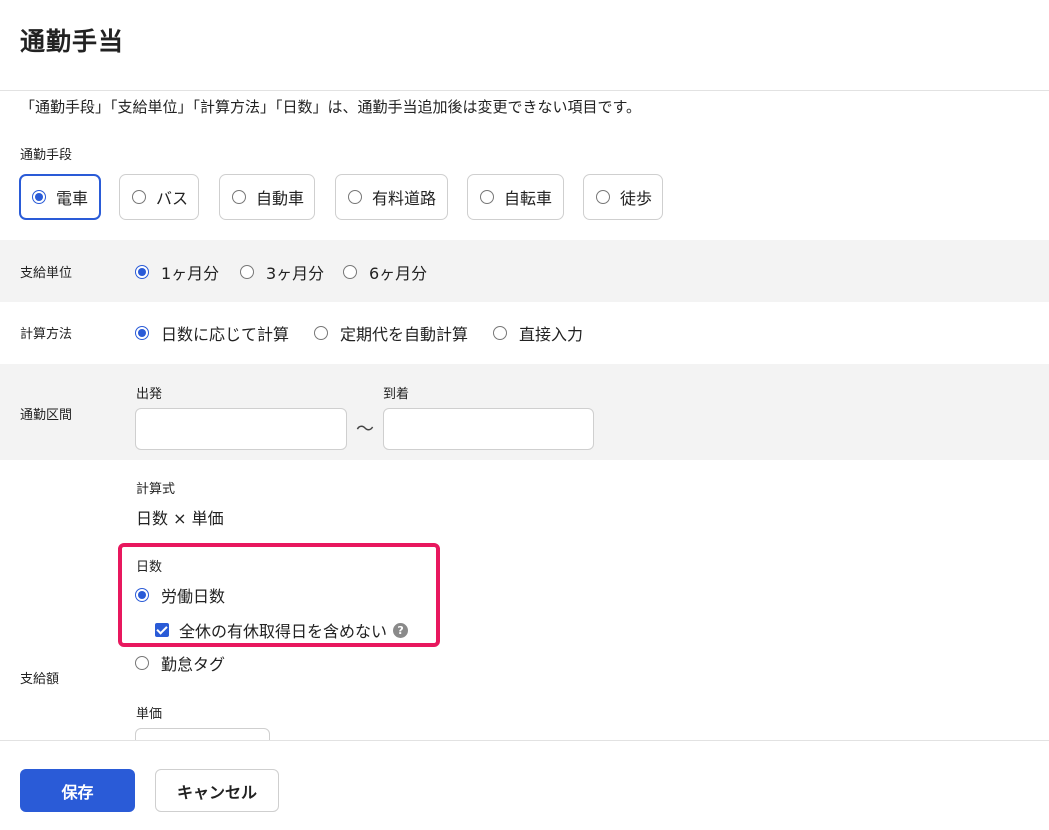 The image size is (1049, 830). I want to click on unit-option-1month: 1ヶ月分, so click(177, 272).